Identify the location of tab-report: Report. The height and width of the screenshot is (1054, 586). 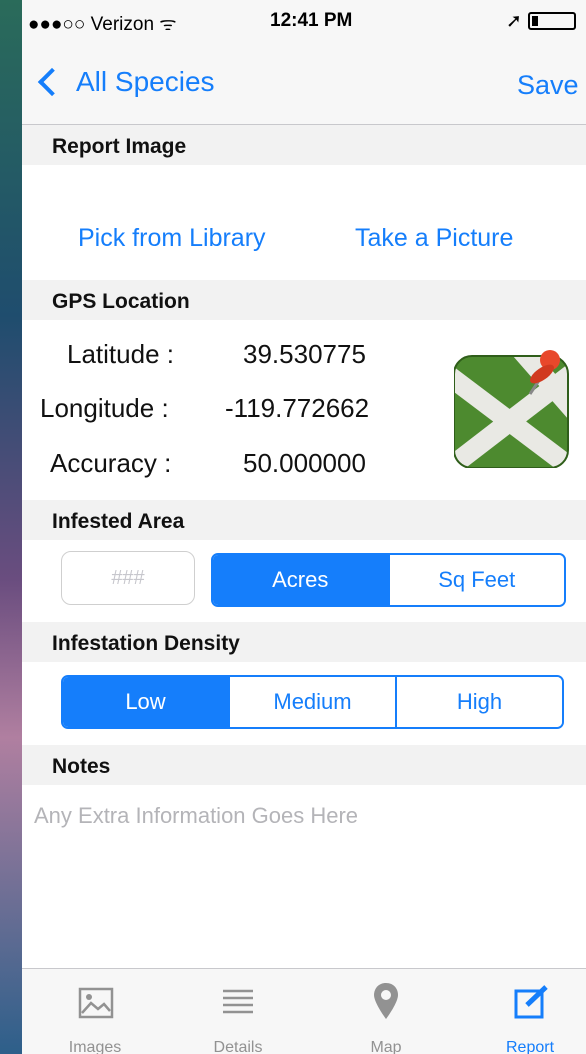
(530, 1011).